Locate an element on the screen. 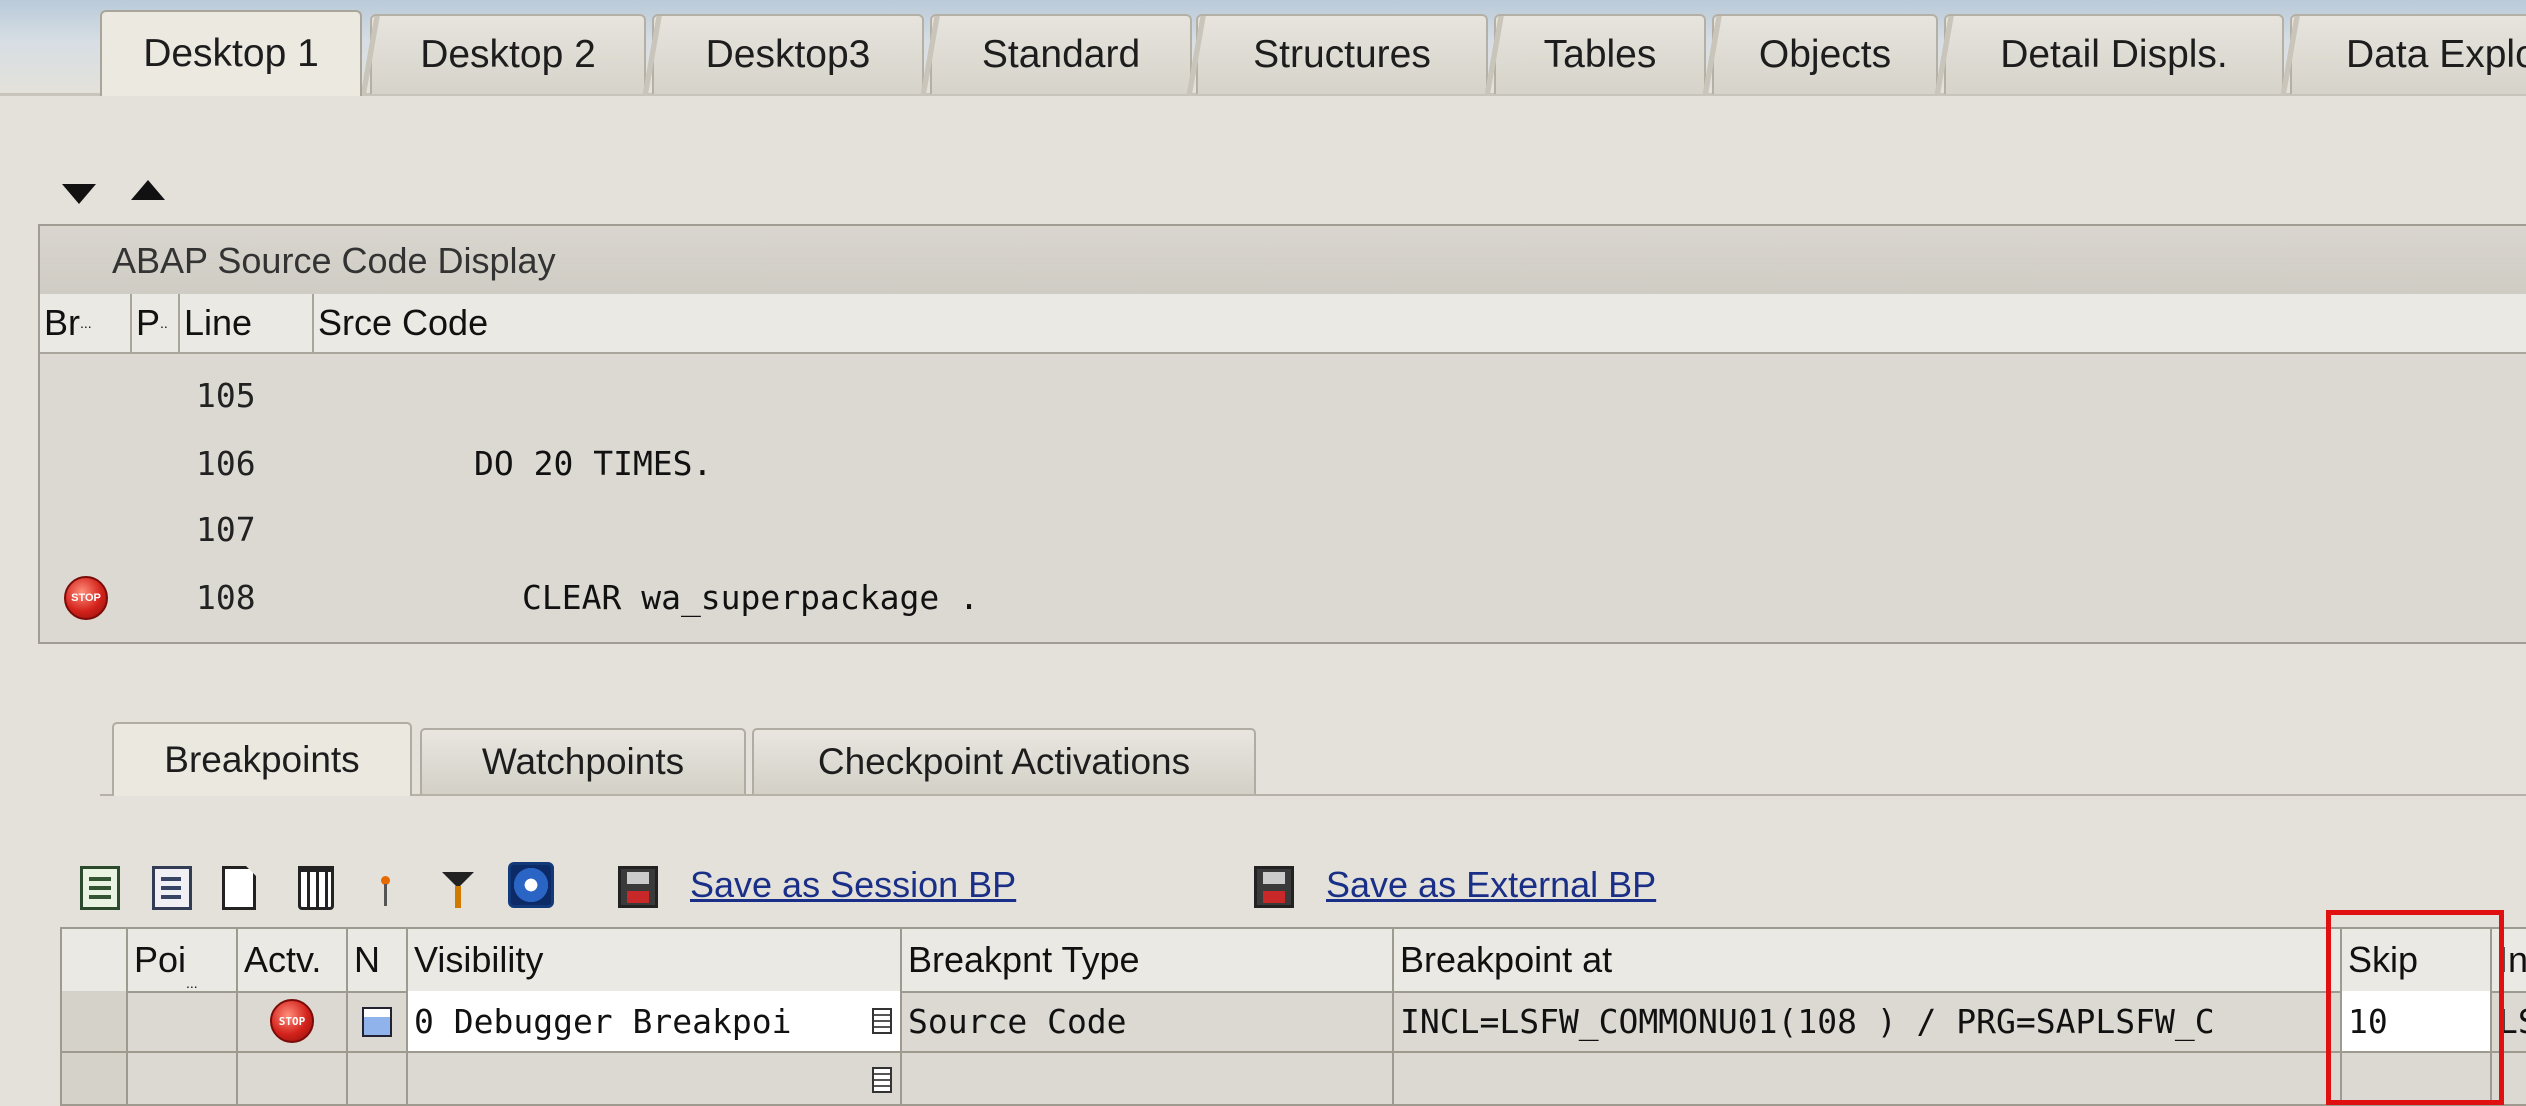 Image resolution: width=2526 pixels, height=1106 pixels. source-line: 105 is located at coordinates (1283, 397).